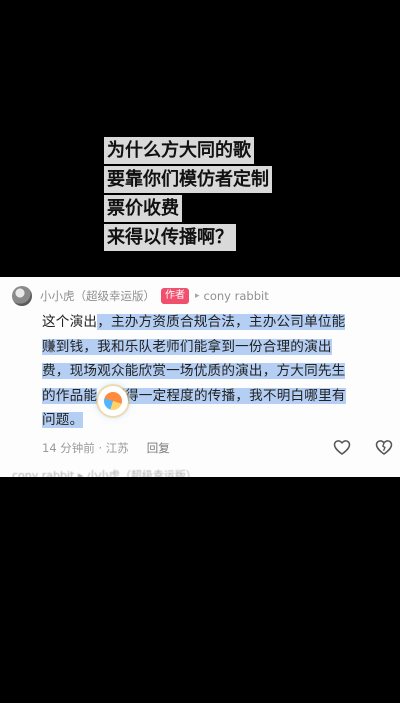 The height and width of the screenshot is (703, 400). I want to click on reply-to-username: cony rabbit, so click(236, 296).